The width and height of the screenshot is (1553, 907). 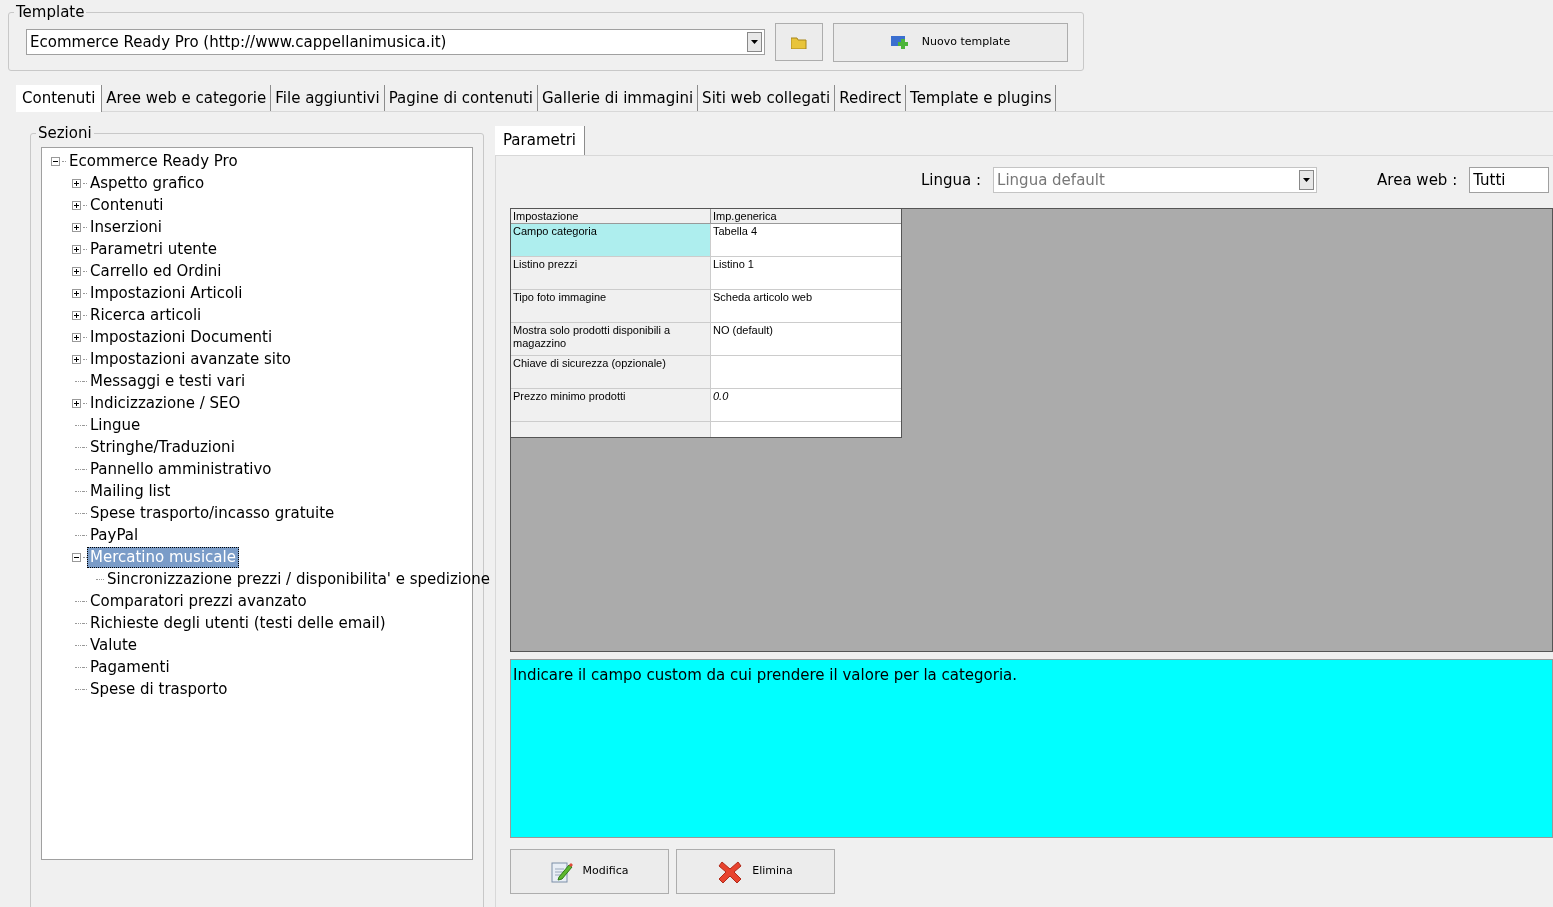 What do you see at coordinates (147, 183) in the screenshot?
I see `tree-item: Aspetto grafico` at bounding box center [147, 183].